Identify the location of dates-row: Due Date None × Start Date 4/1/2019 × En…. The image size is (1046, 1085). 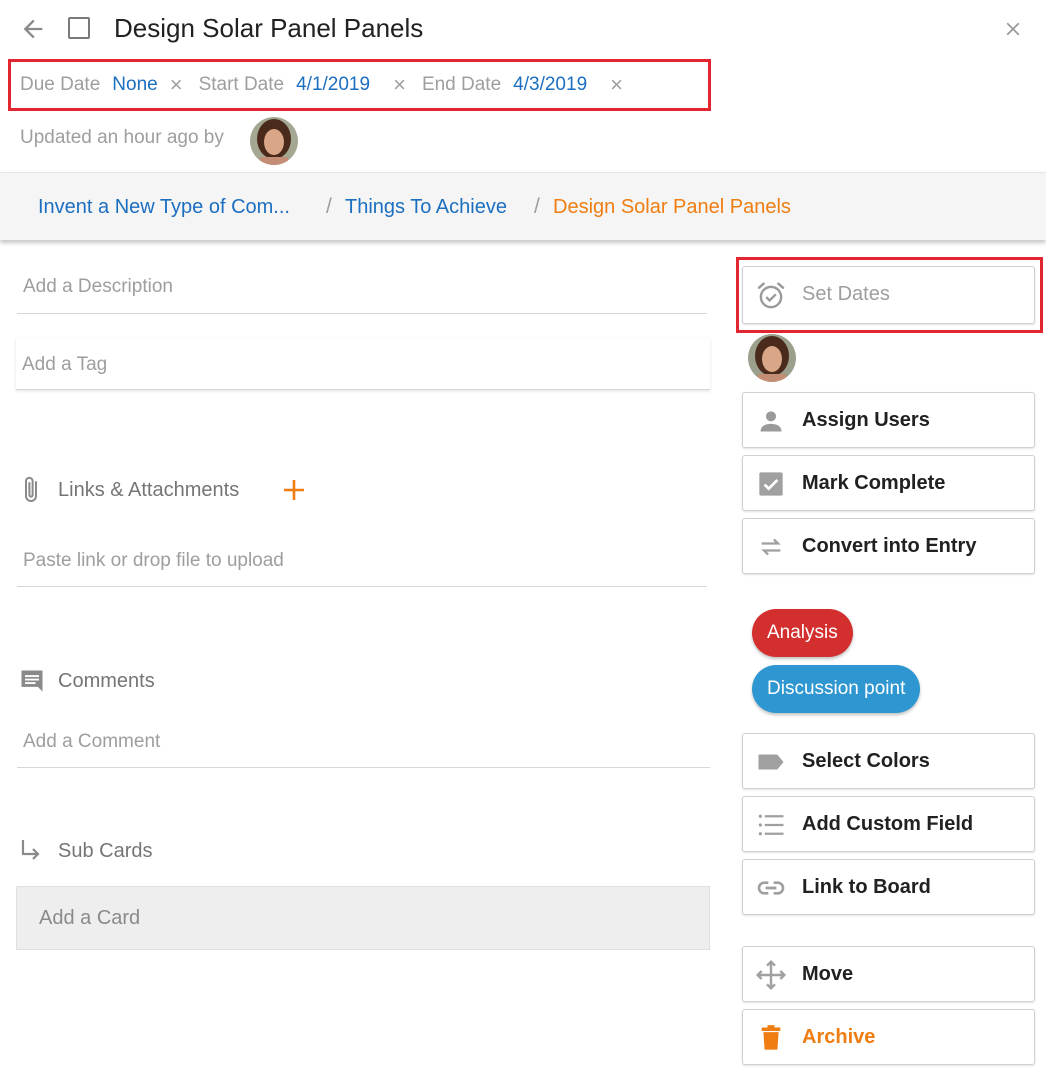
(359, 85).